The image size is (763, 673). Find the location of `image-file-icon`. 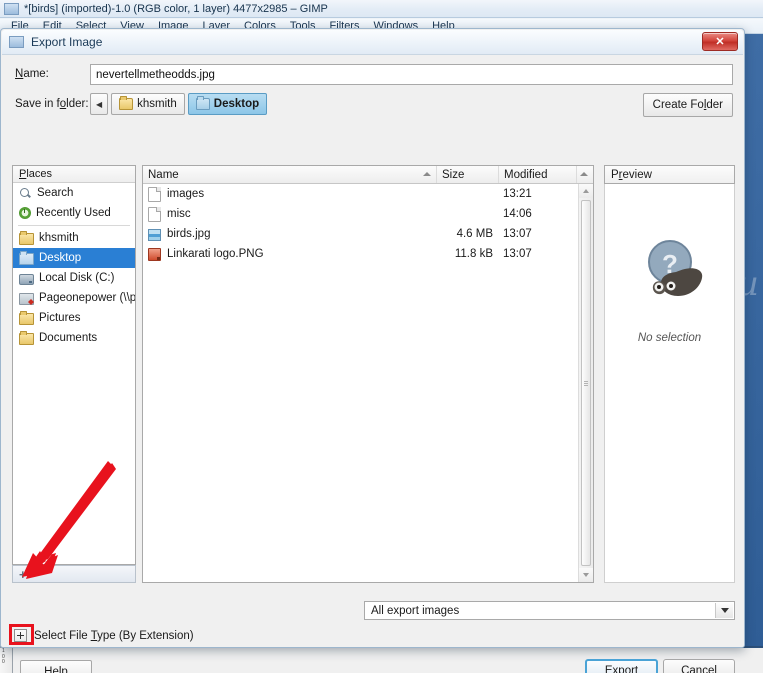

image-file-icon is located at coordinates (154, 235).